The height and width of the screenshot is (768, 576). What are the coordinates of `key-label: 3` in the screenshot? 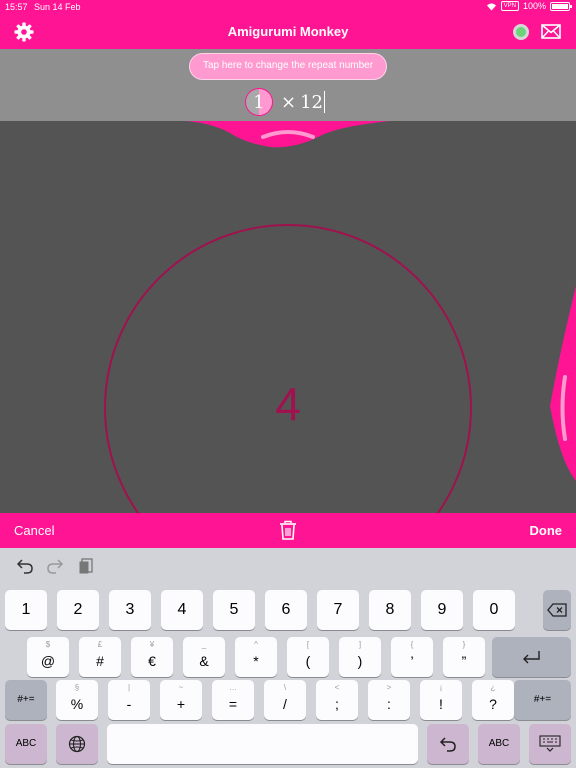 It's located at (130, 609).